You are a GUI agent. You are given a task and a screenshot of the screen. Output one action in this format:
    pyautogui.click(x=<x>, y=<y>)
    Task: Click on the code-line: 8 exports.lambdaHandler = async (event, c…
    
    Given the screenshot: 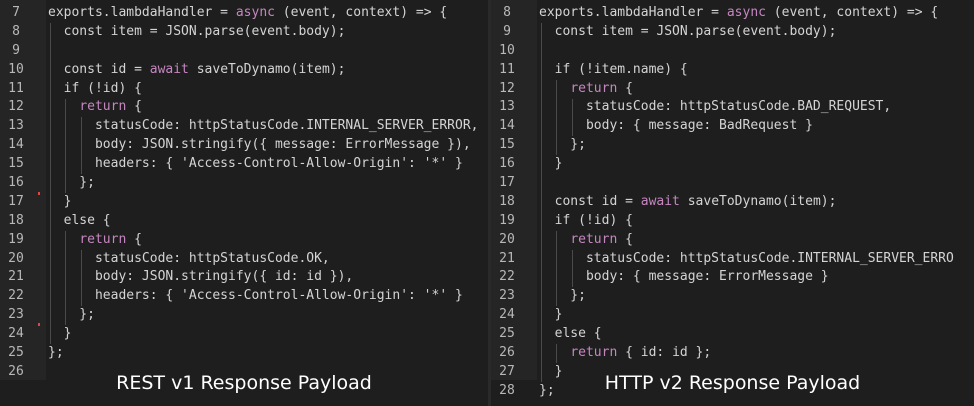 What is the action you would take?
    pyautogui.click(x=732, y=13)
    